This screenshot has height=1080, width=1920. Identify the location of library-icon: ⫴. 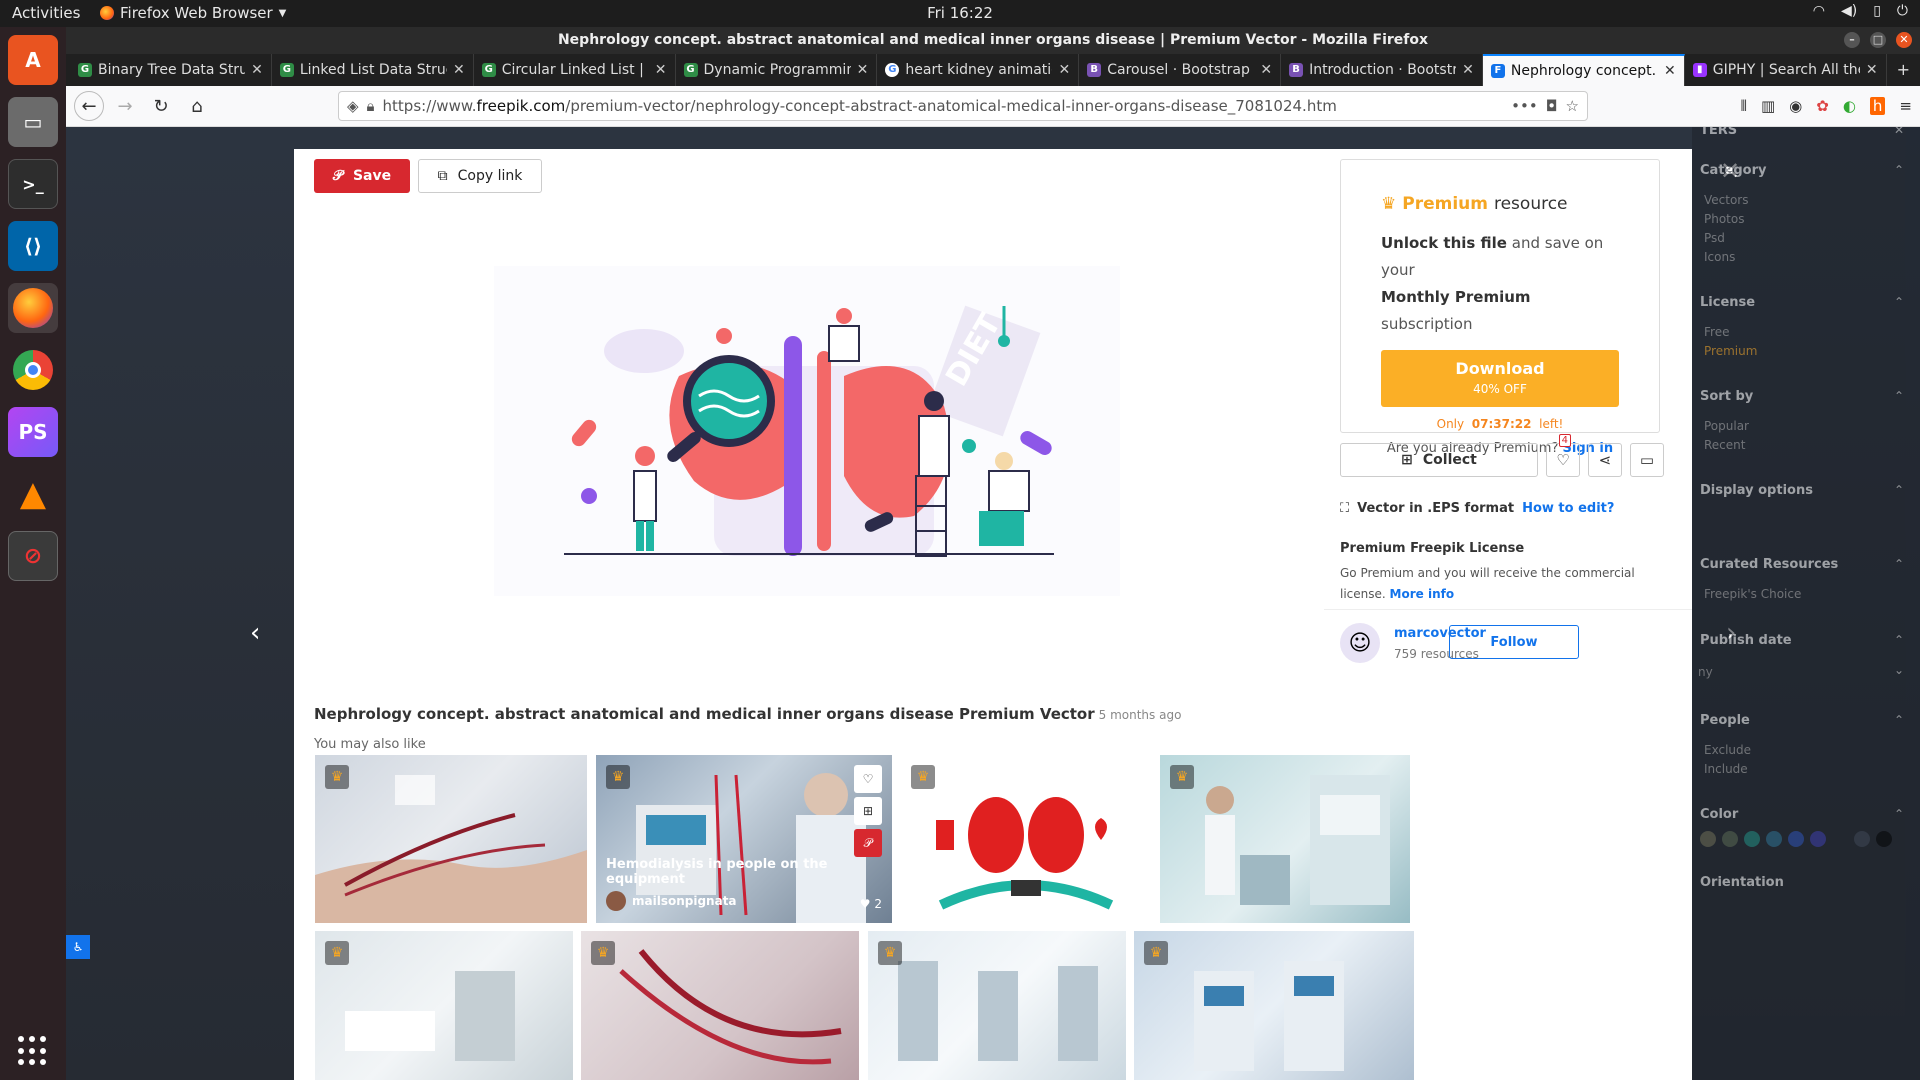
(1744, 106).